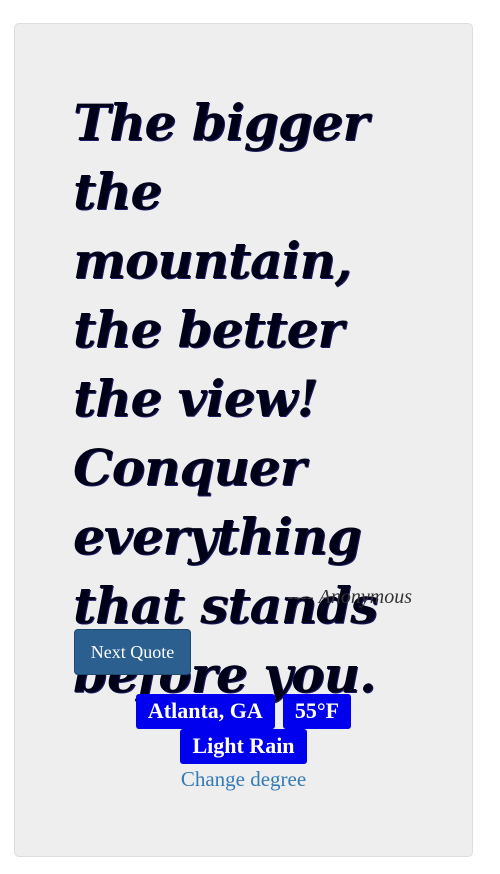  What do you see at coordinates (205, 711) in the screenshot?
I see `location-badge: Atlanta, GA` at bounding box center [205, 711].